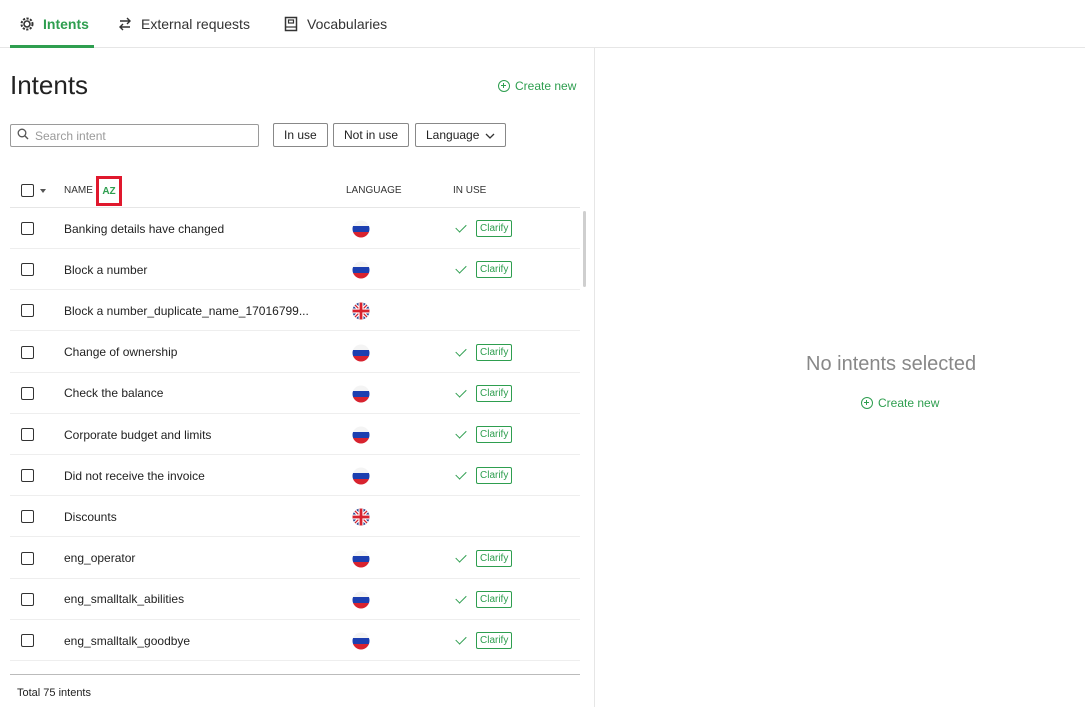  What do you see at coordinates (138, 434) in the screenshot?
I see `intent-name: Corporate budget and limits` at bounding box center [138, 434].